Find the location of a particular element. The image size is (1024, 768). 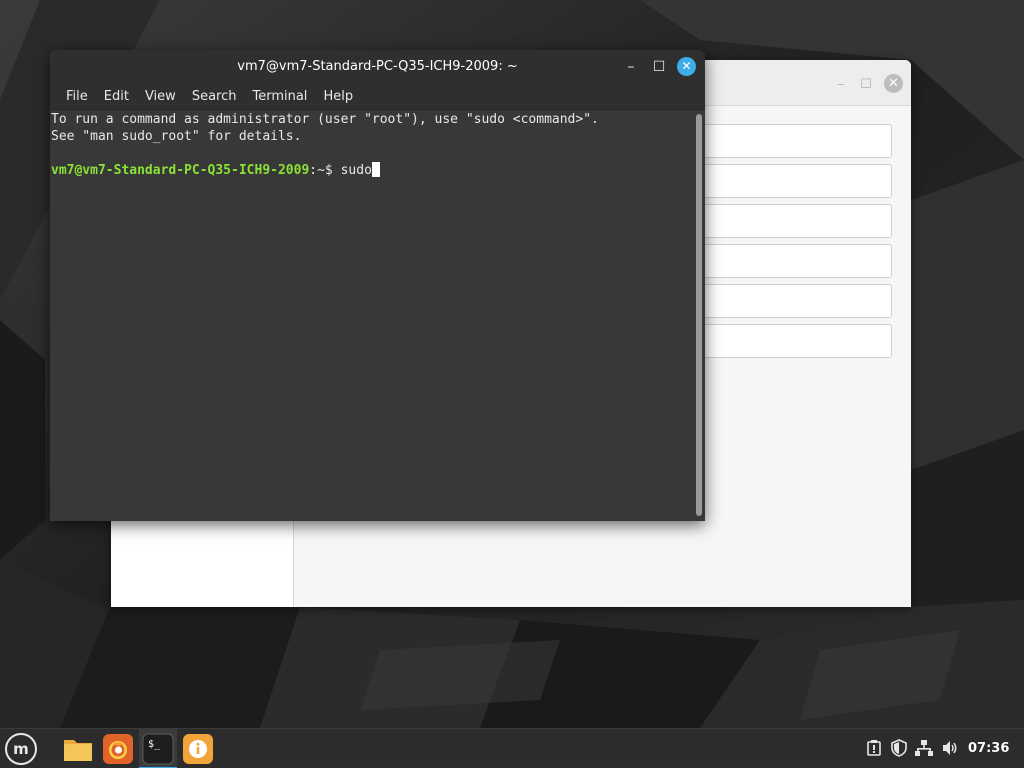

menu-edit: Edit is located at coordinates (116, 96).